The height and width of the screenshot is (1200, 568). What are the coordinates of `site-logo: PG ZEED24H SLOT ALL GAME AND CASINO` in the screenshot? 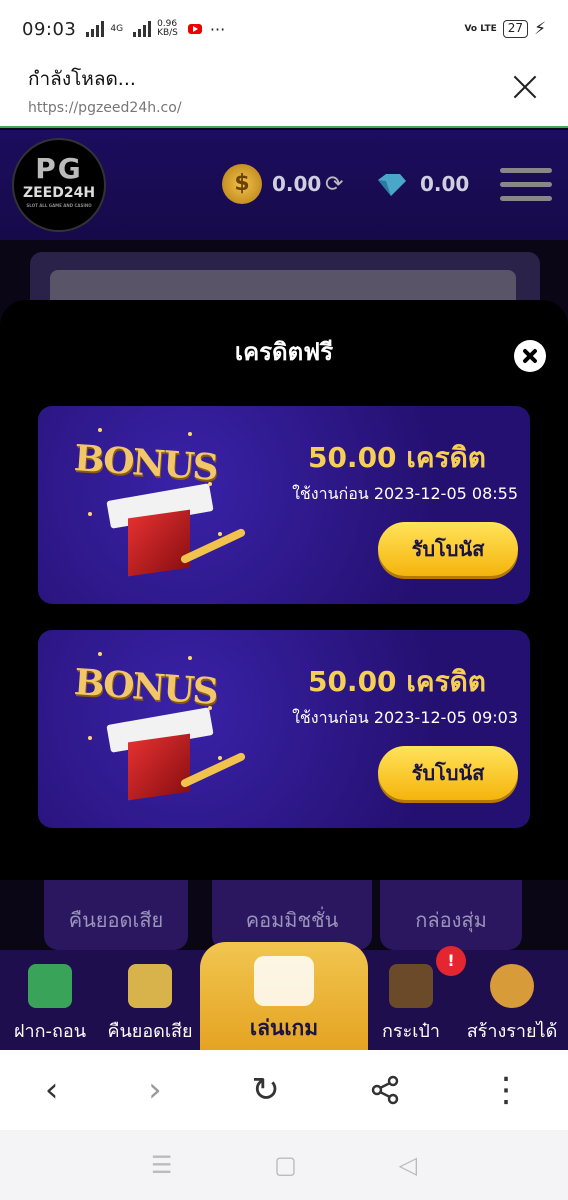 It's located at (59, 185).